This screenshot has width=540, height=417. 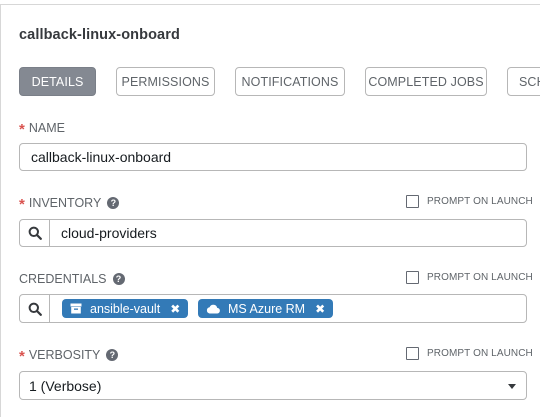 What do you see at coordinates (480, 201) in the screenshot?
I see `inventory-prompt-label: PROMPT ON LAUNCH` at bounding box center [480, 201].